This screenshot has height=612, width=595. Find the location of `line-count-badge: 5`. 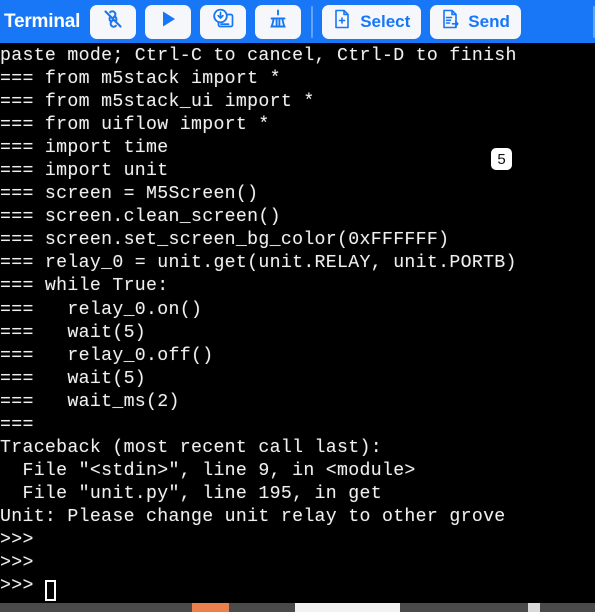

line-count-badge: 5 is located at coordinates (501, 159).